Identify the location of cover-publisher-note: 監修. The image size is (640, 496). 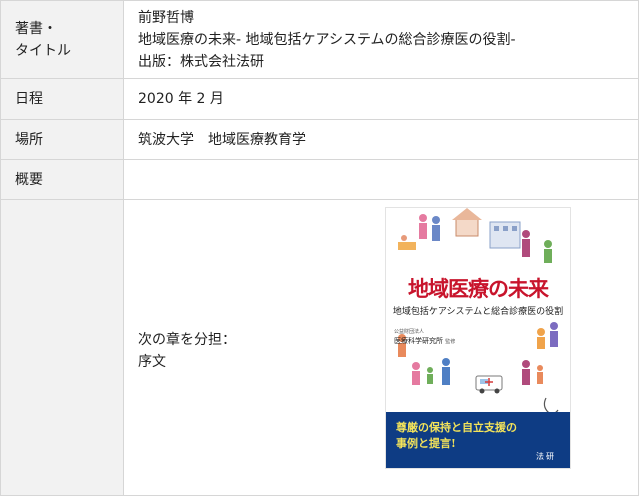
(450, 341).